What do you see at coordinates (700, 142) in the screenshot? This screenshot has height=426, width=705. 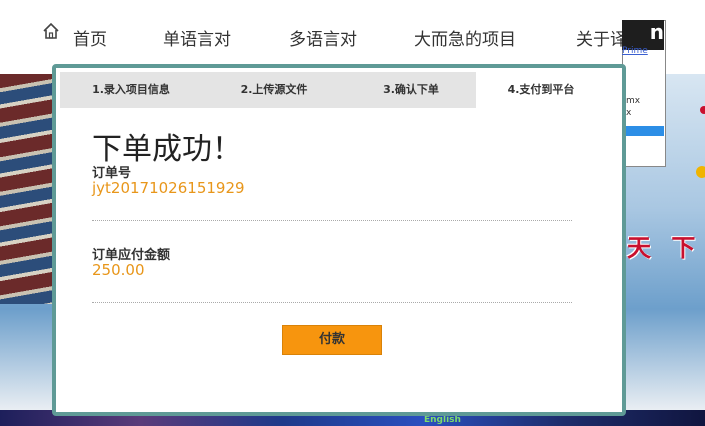 I see `decorative-art` at bounding box center [700, 142].